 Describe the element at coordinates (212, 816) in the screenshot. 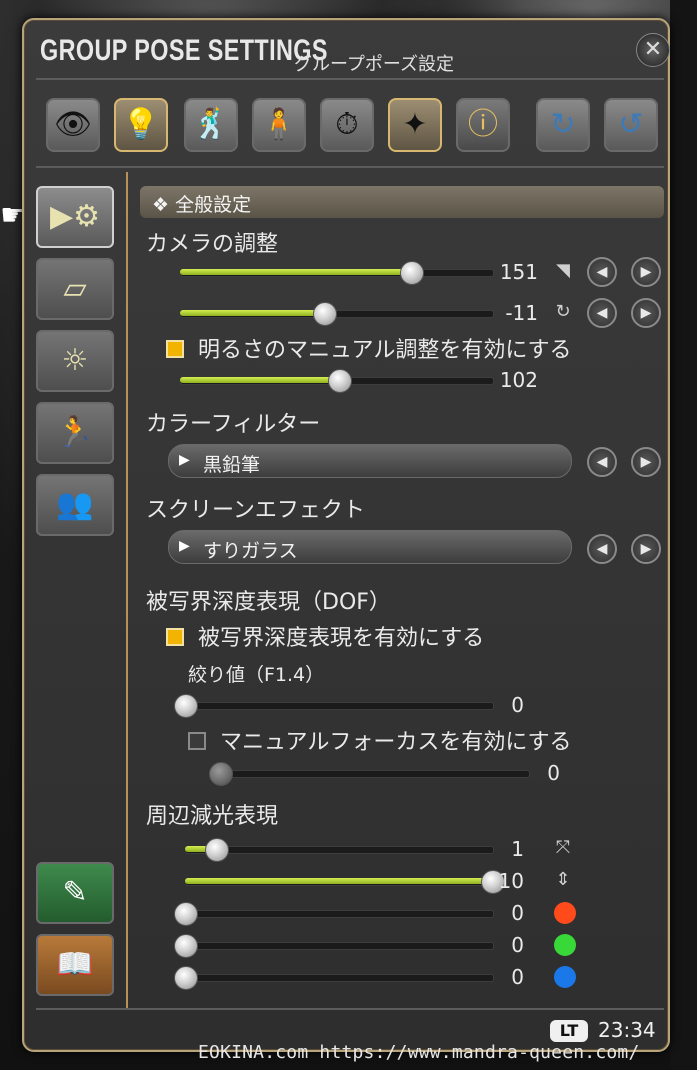

I see `vignette-label: 周辺減光表現` at that location.